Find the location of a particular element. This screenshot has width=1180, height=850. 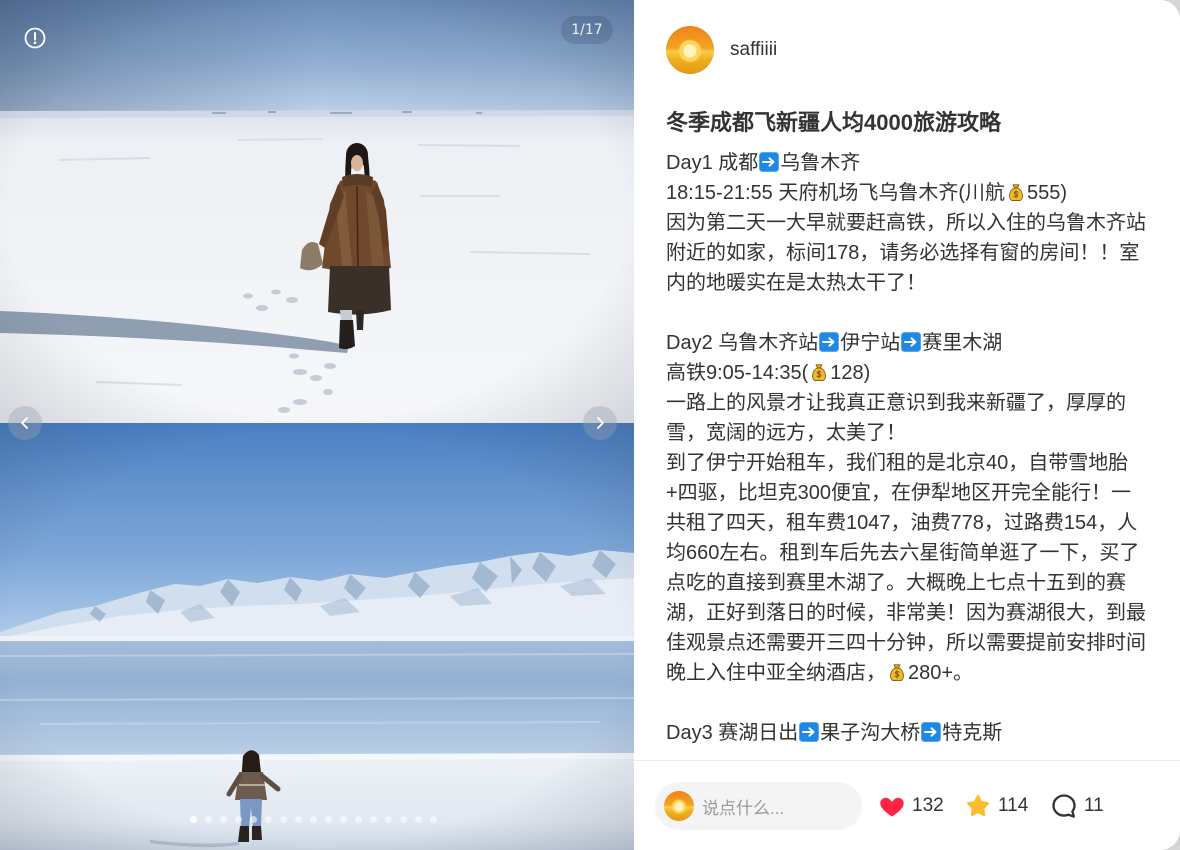

note-title: 冬季成都飞新疆人均4000旅游攻略 is located at coordinates (833, 122).